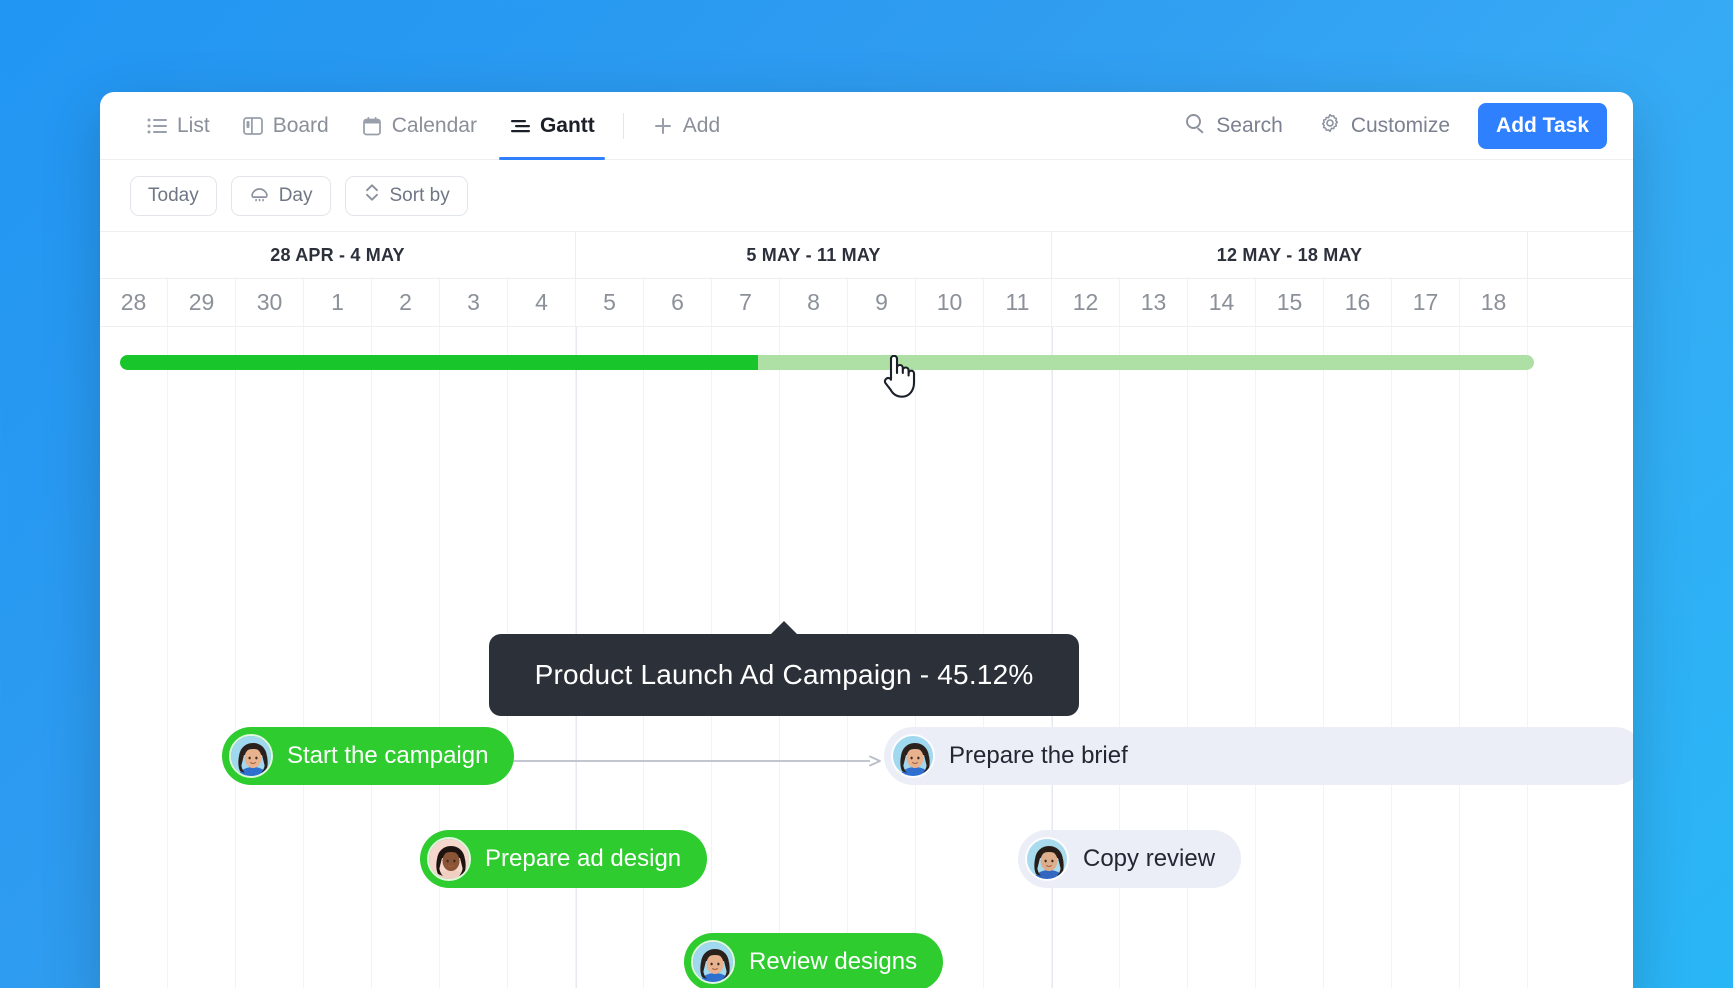  What do you see at coordinates (193, 125) in the screenshot?
I see `tab-list-label: List` at bounding box center [193, 125].